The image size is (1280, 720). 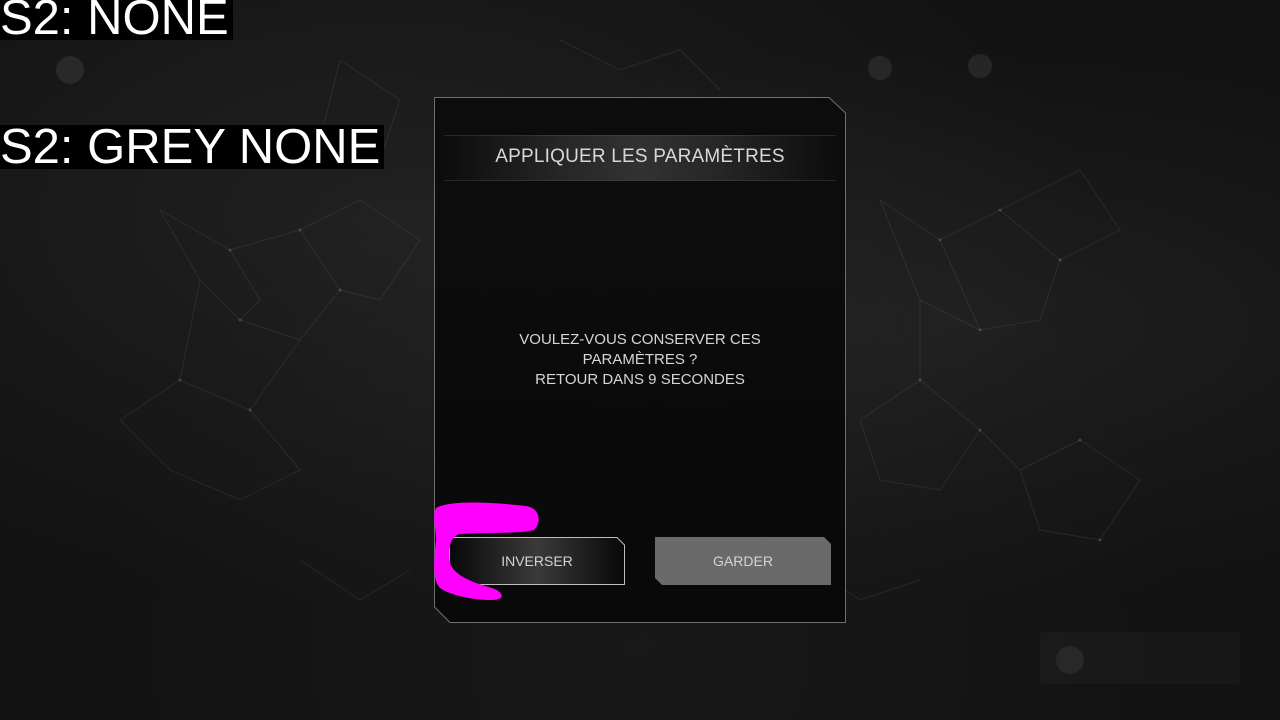 What do you see at coordinates (116, 21) in the screenshot?
I see `debug-overlay-line-1: S2: NONE` at bounding box center [116, 21].